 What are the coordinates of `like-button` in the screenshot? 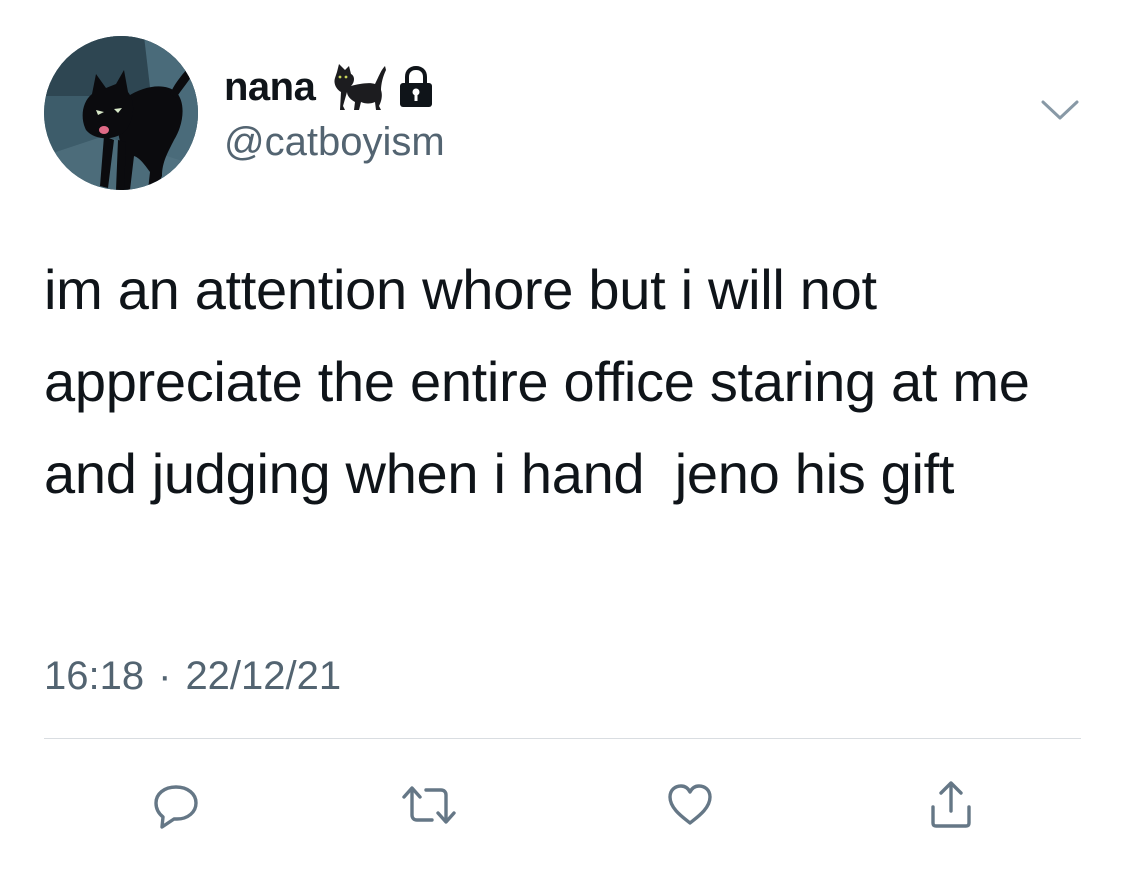 It's located at (690, 805).